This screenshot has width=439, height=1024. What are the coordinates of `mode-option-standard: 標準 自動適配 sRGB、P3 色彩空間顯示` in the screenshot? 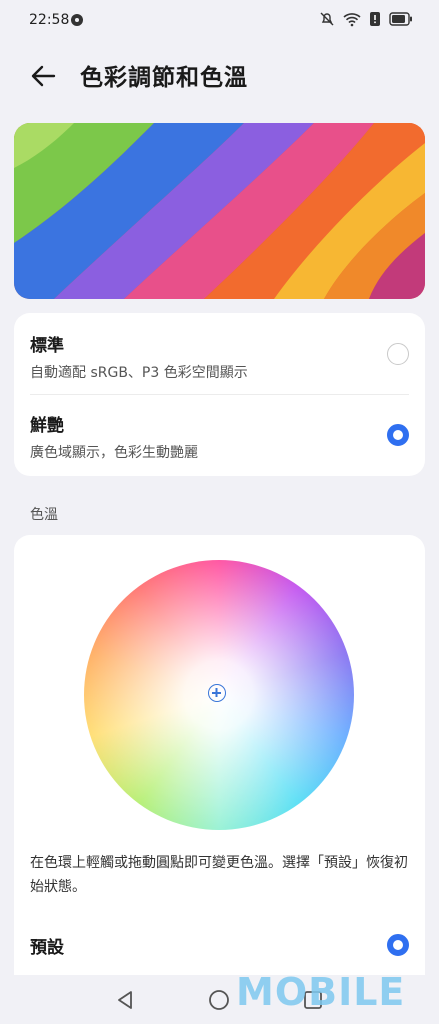 It's located at (139, 356).